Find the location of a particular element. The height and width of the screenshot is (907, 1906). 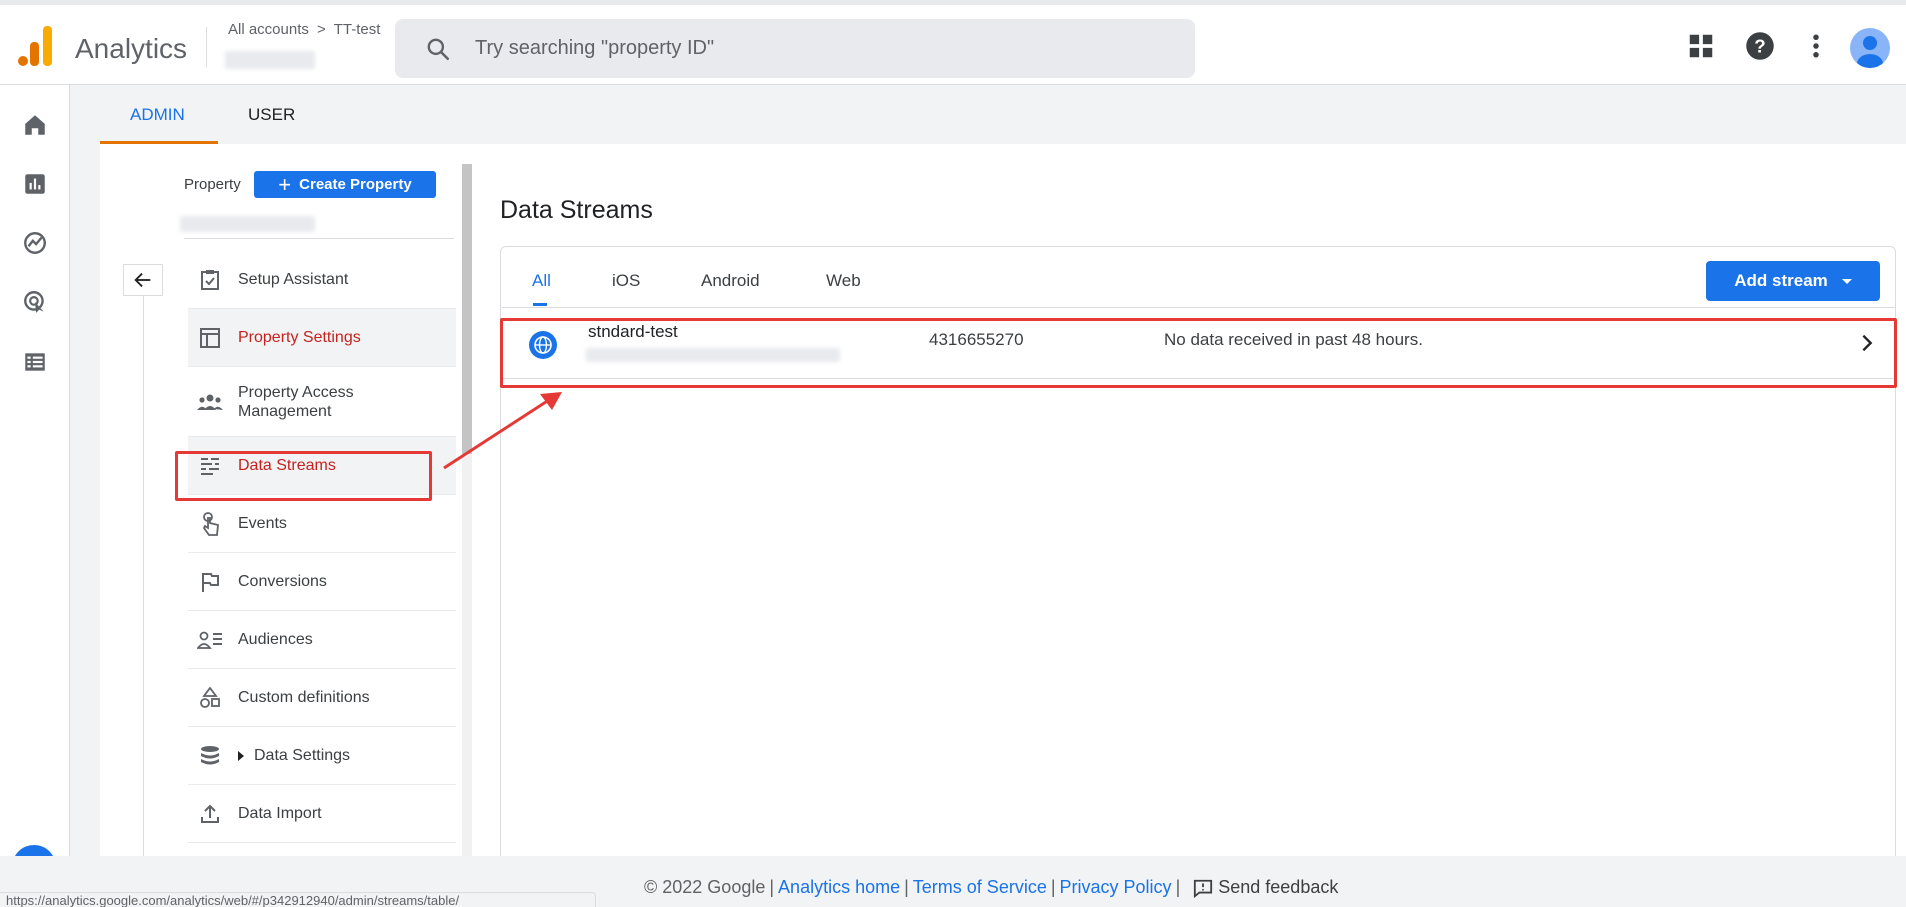

annotation-arrow is located at coordinates (502, 431).